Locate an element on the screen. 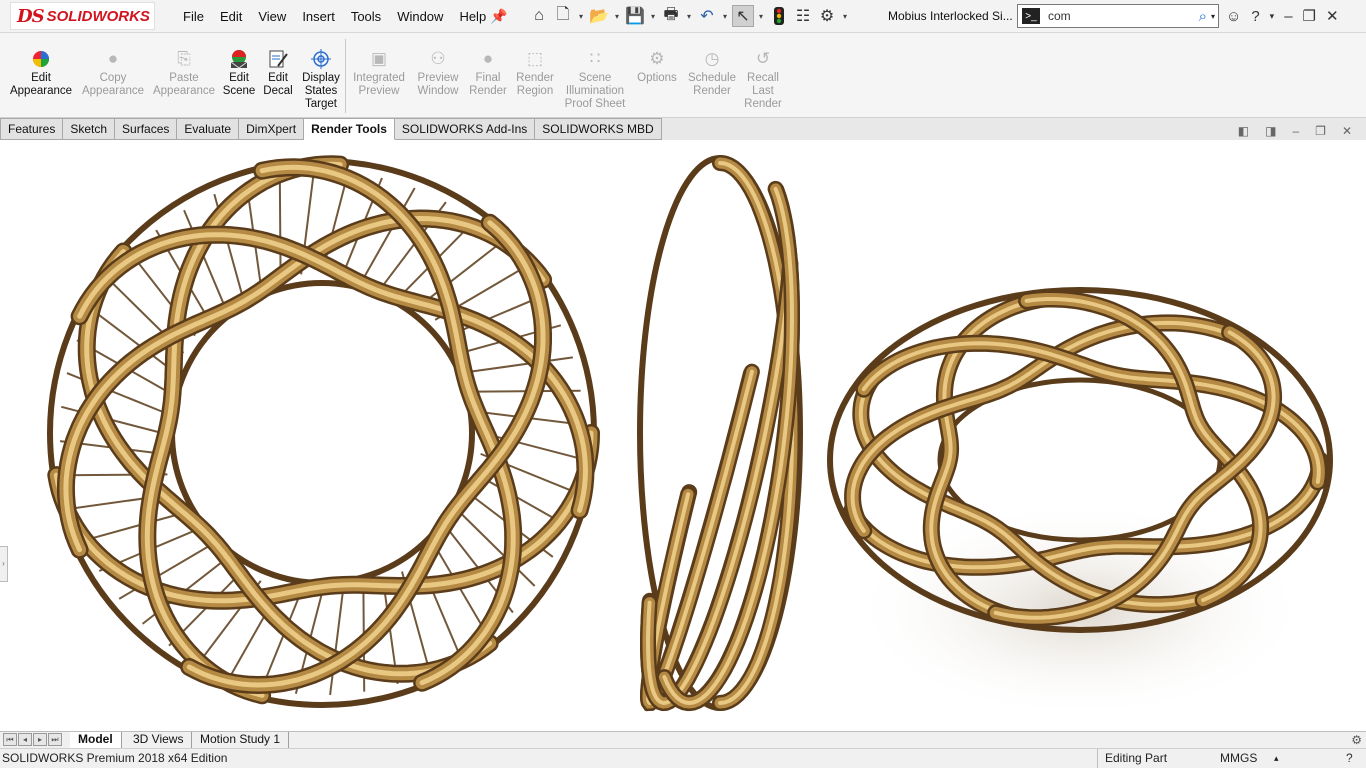  render-region-button: ⬚ Render Region is located at coordinates (535, 73).